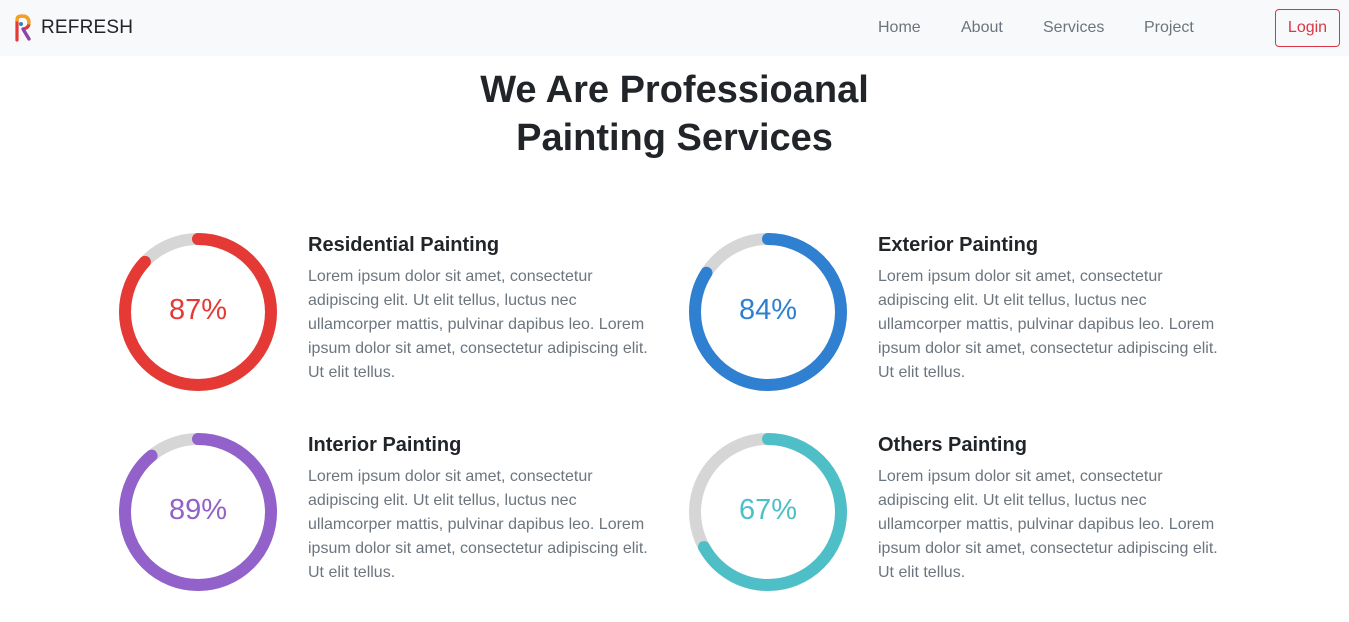 Image resolution: width=1349 pixels, height=622 pixels. What do you see at coordinates (899, 28) in the screenshot?
I see `nav-link-home: Home` at bounding box center [899, 28].